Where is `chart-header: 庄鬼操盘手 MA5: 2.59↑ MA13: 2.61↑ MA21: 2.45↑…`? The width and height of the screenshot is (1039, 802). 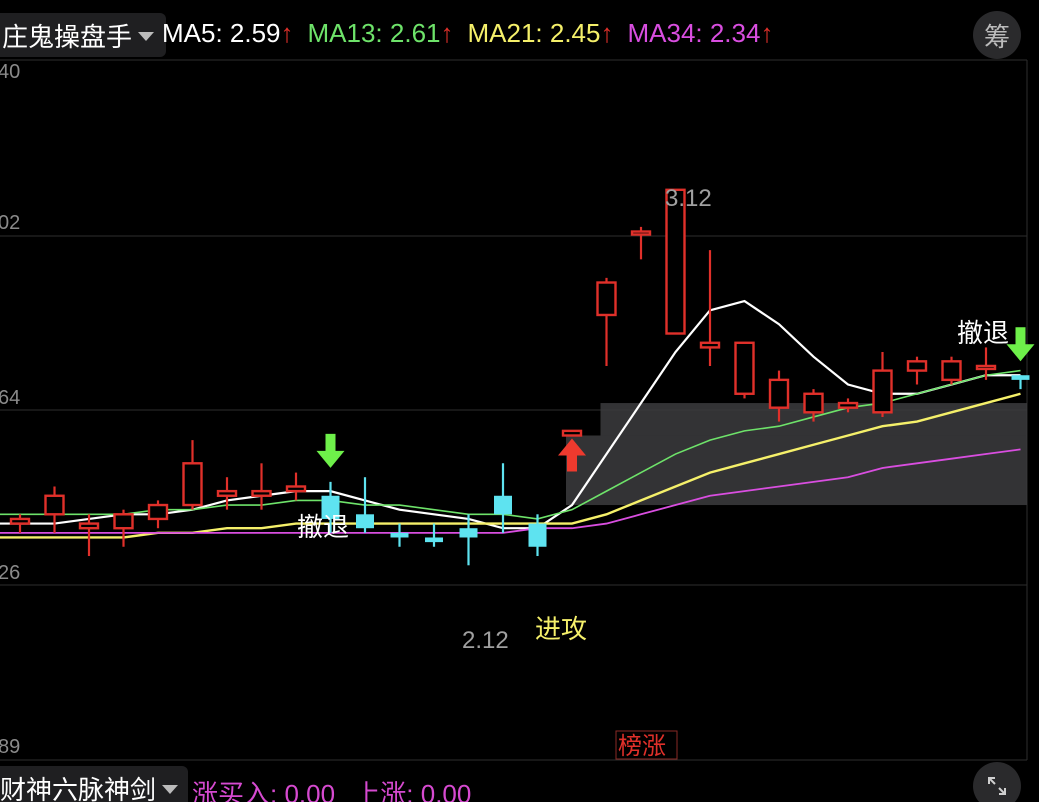 chart-header: 庄鬼操盘手 MA5: 2.59↑ MA13: 2.61↑ MA21: 2.45↑… is located at coordinates (519, 35).